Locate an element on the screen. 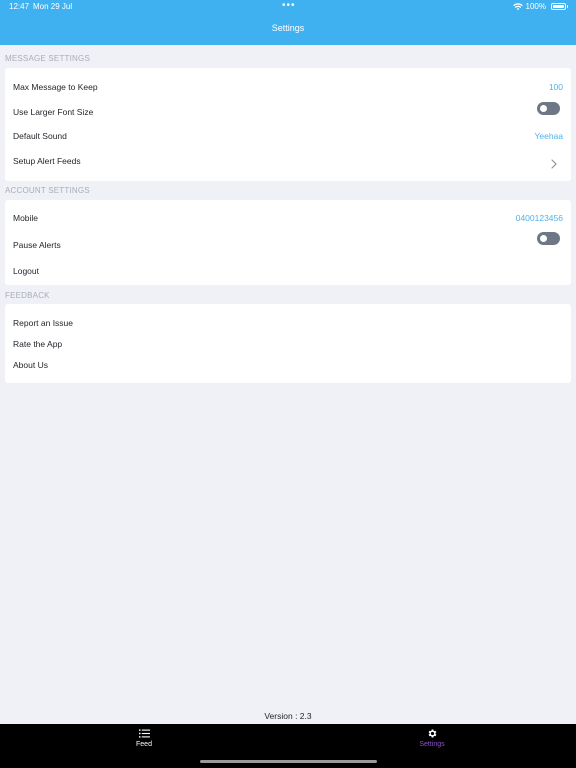  status-time: 12:47 is located at coordinates (19, 6).